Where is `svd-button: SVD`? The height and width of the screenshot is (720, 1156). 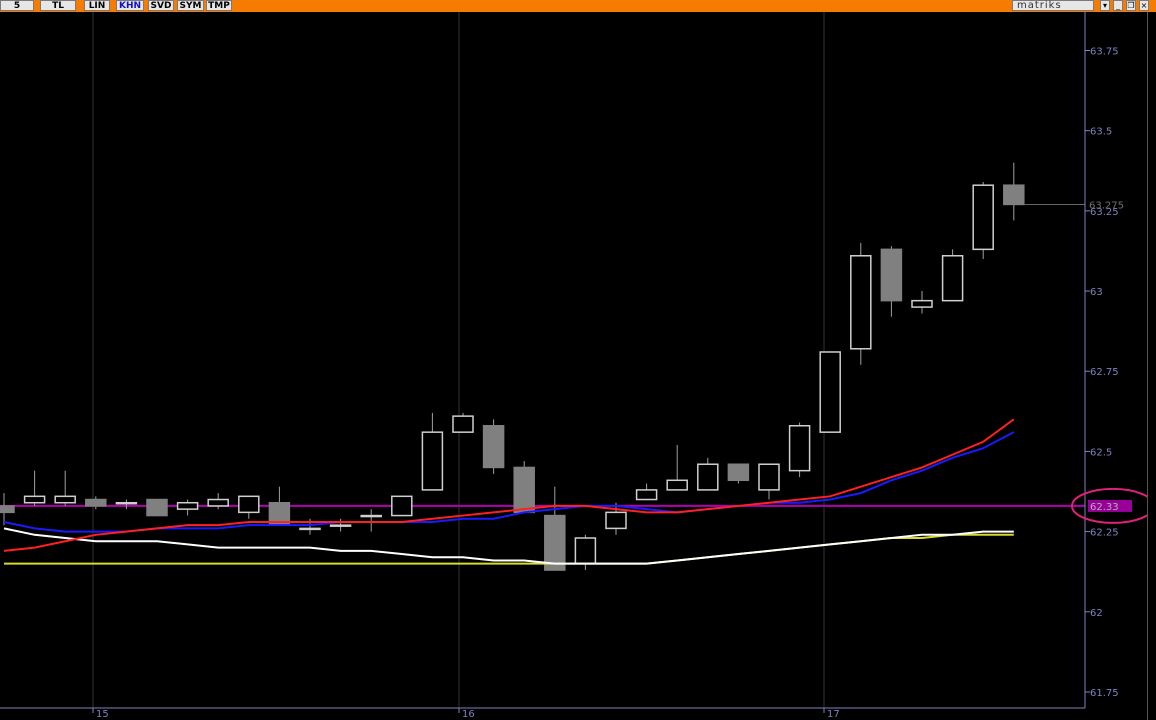
svd-button: SVD is located at coordinates (161, 5).